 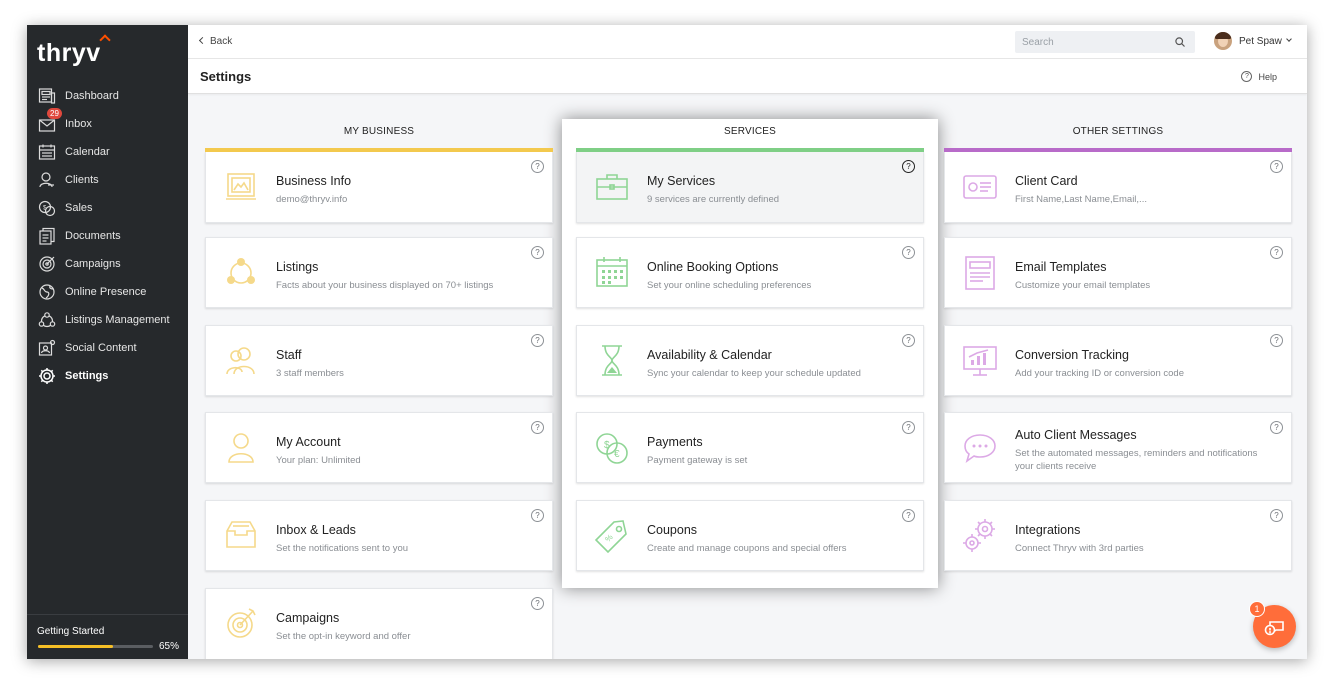 What do you see at coordinates (82, 180) in the screenshot?
I see `sidebar-item-label: Clients` at bounding box center [82, 180].